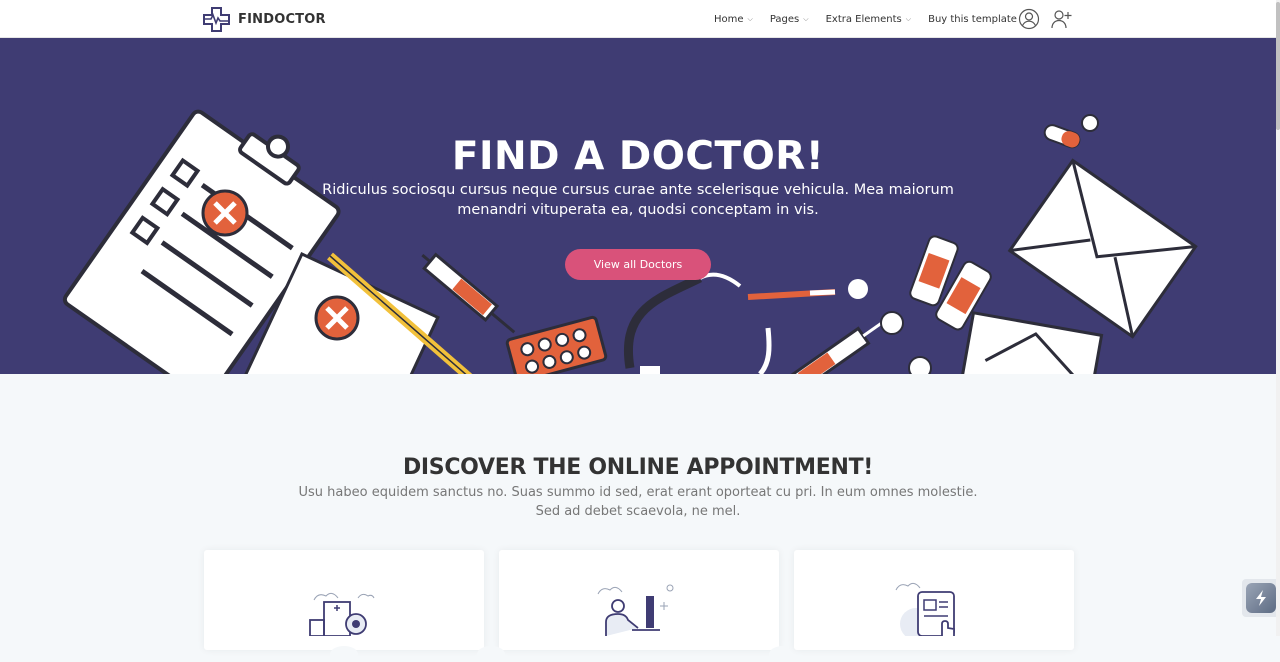 The height and width of the screenshot is (662, 1280). What do you see at coordinates (638, 264) in the screenshot?
I see `view-all-doctors-button: View all Doctors` at bounding box center [638, 264].